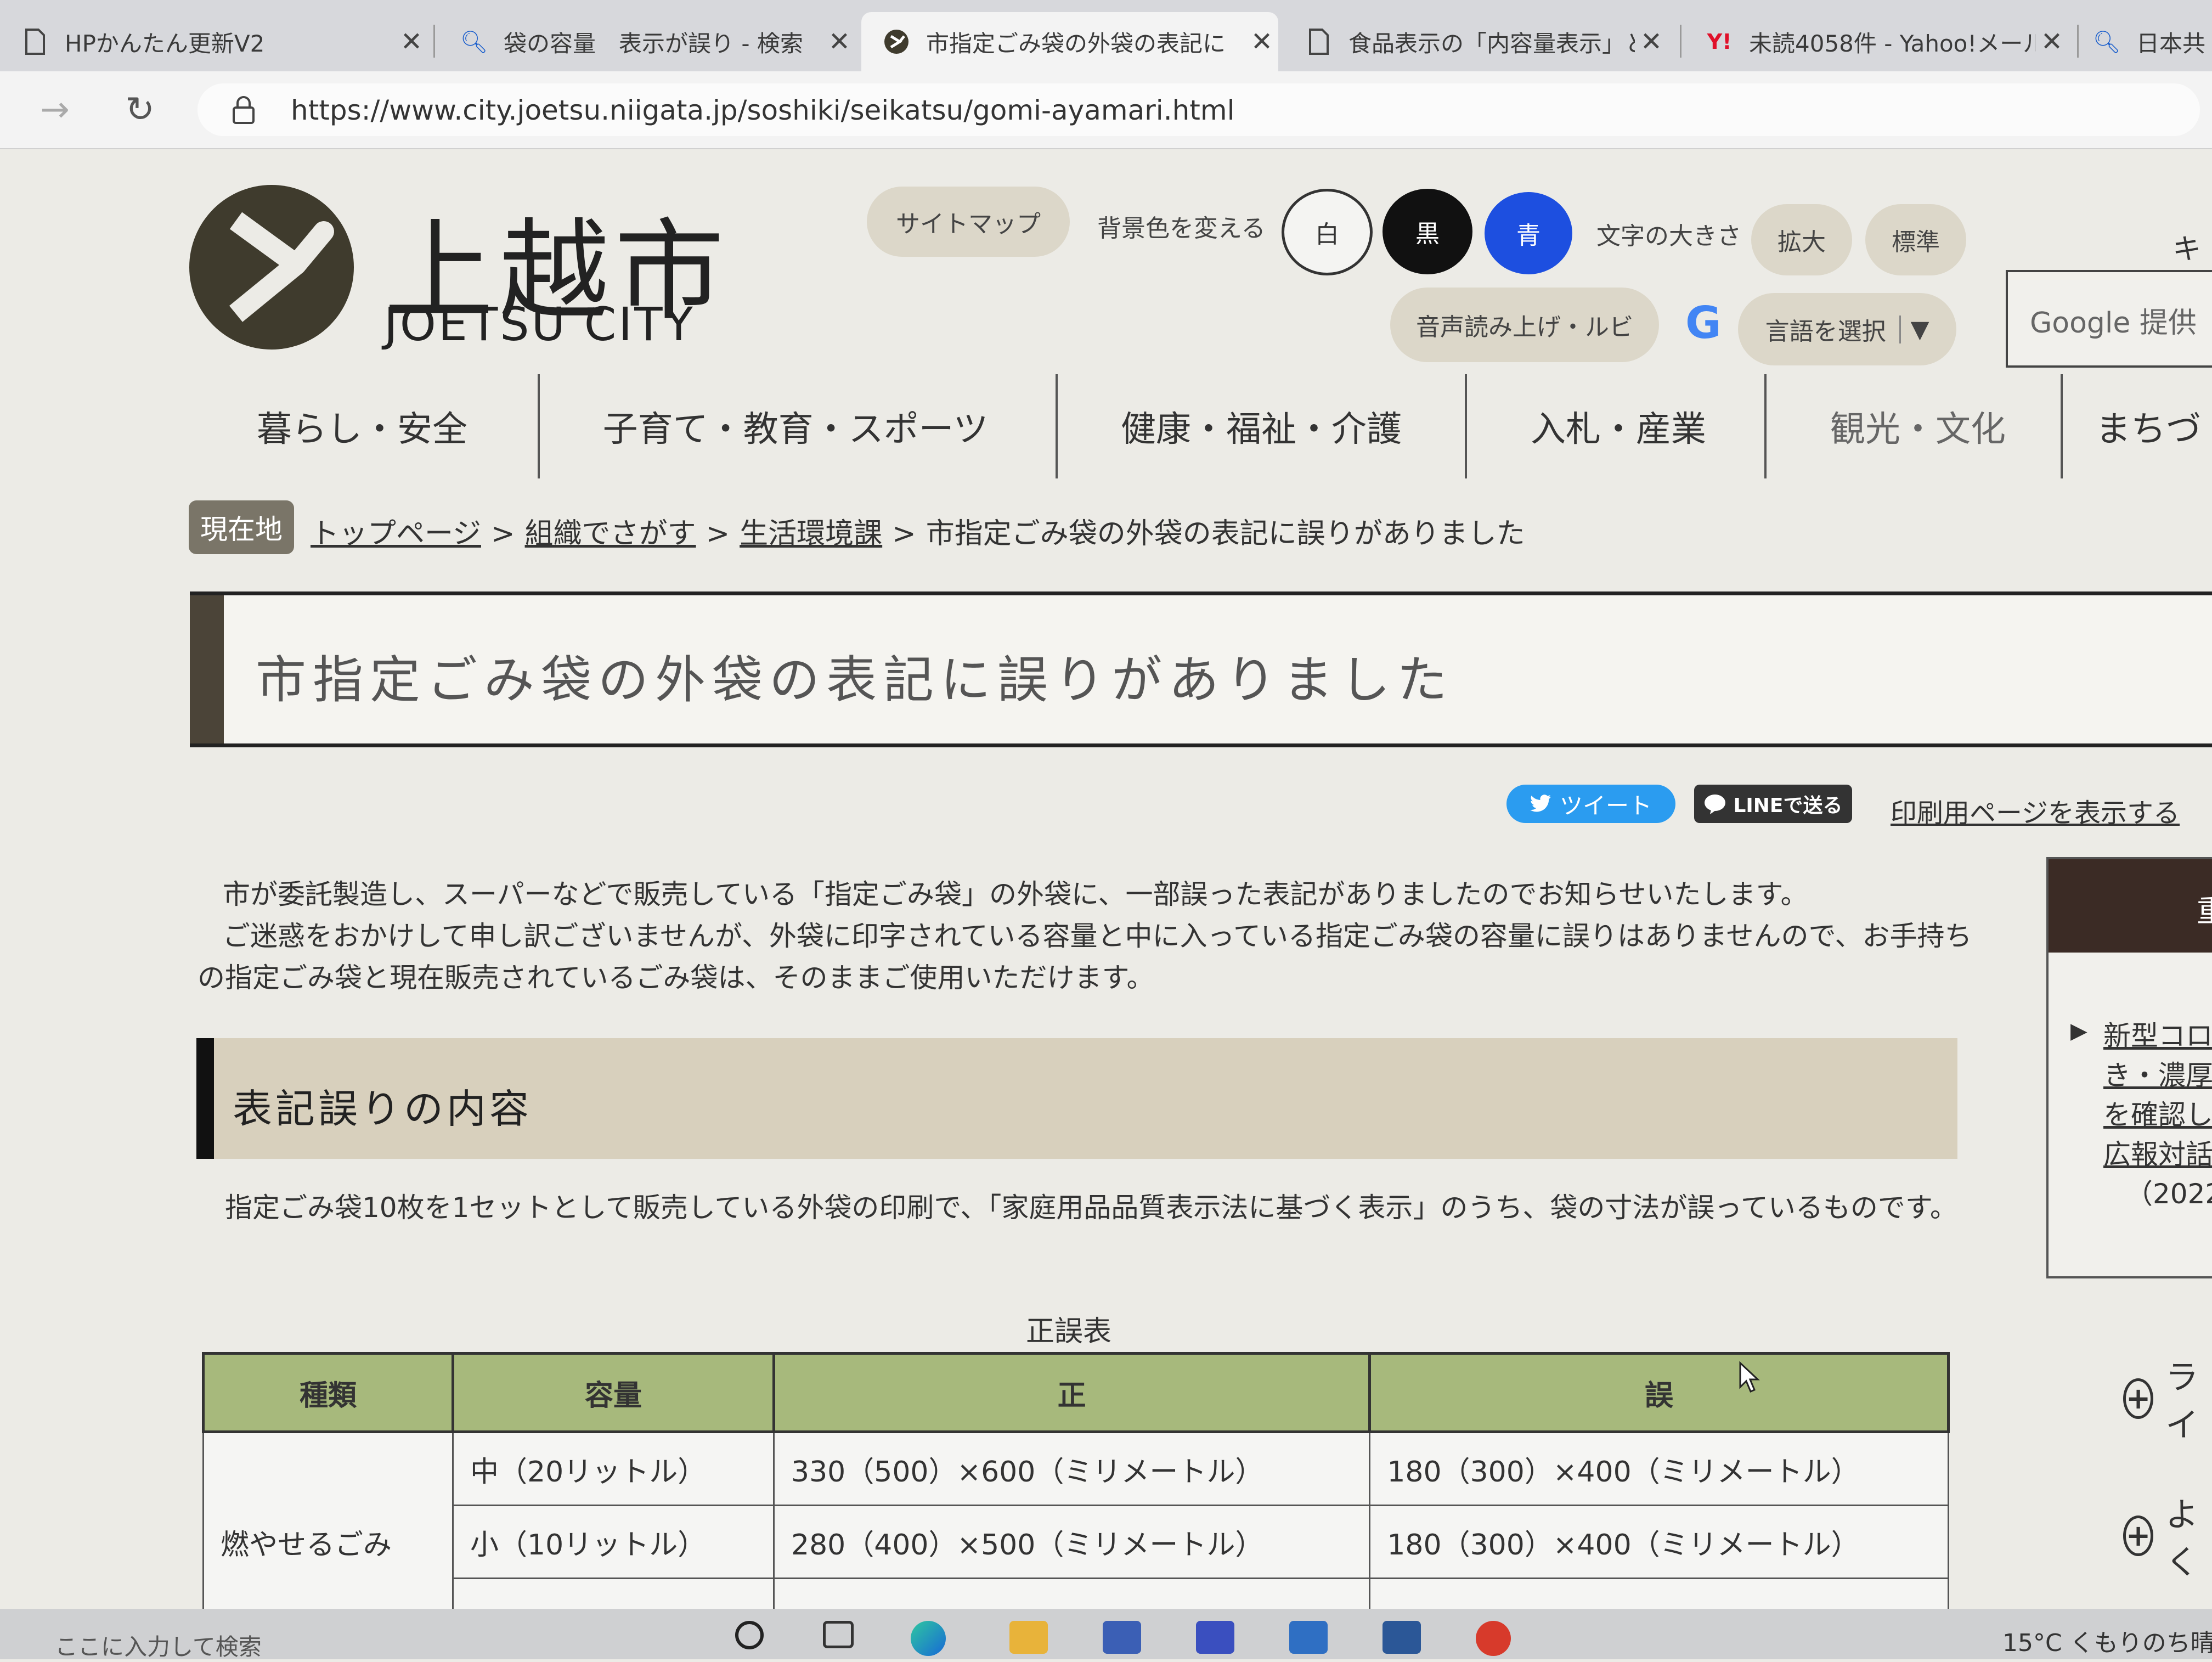  What do you see at coordinates (1892, 43) in the screenshot?
I see `tab-title: 未読4058件 - Yahoo!メール` at bounding box center [1892, 43].